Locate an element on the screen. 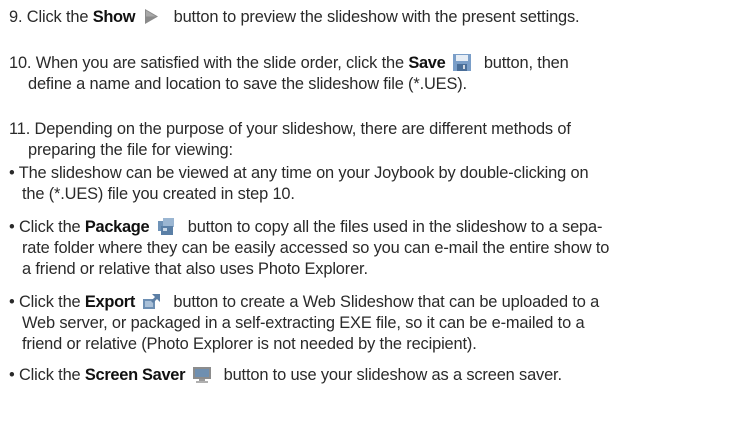 This screenshot has height=433, width=752. export-icon is located at coordinates (152, 301).